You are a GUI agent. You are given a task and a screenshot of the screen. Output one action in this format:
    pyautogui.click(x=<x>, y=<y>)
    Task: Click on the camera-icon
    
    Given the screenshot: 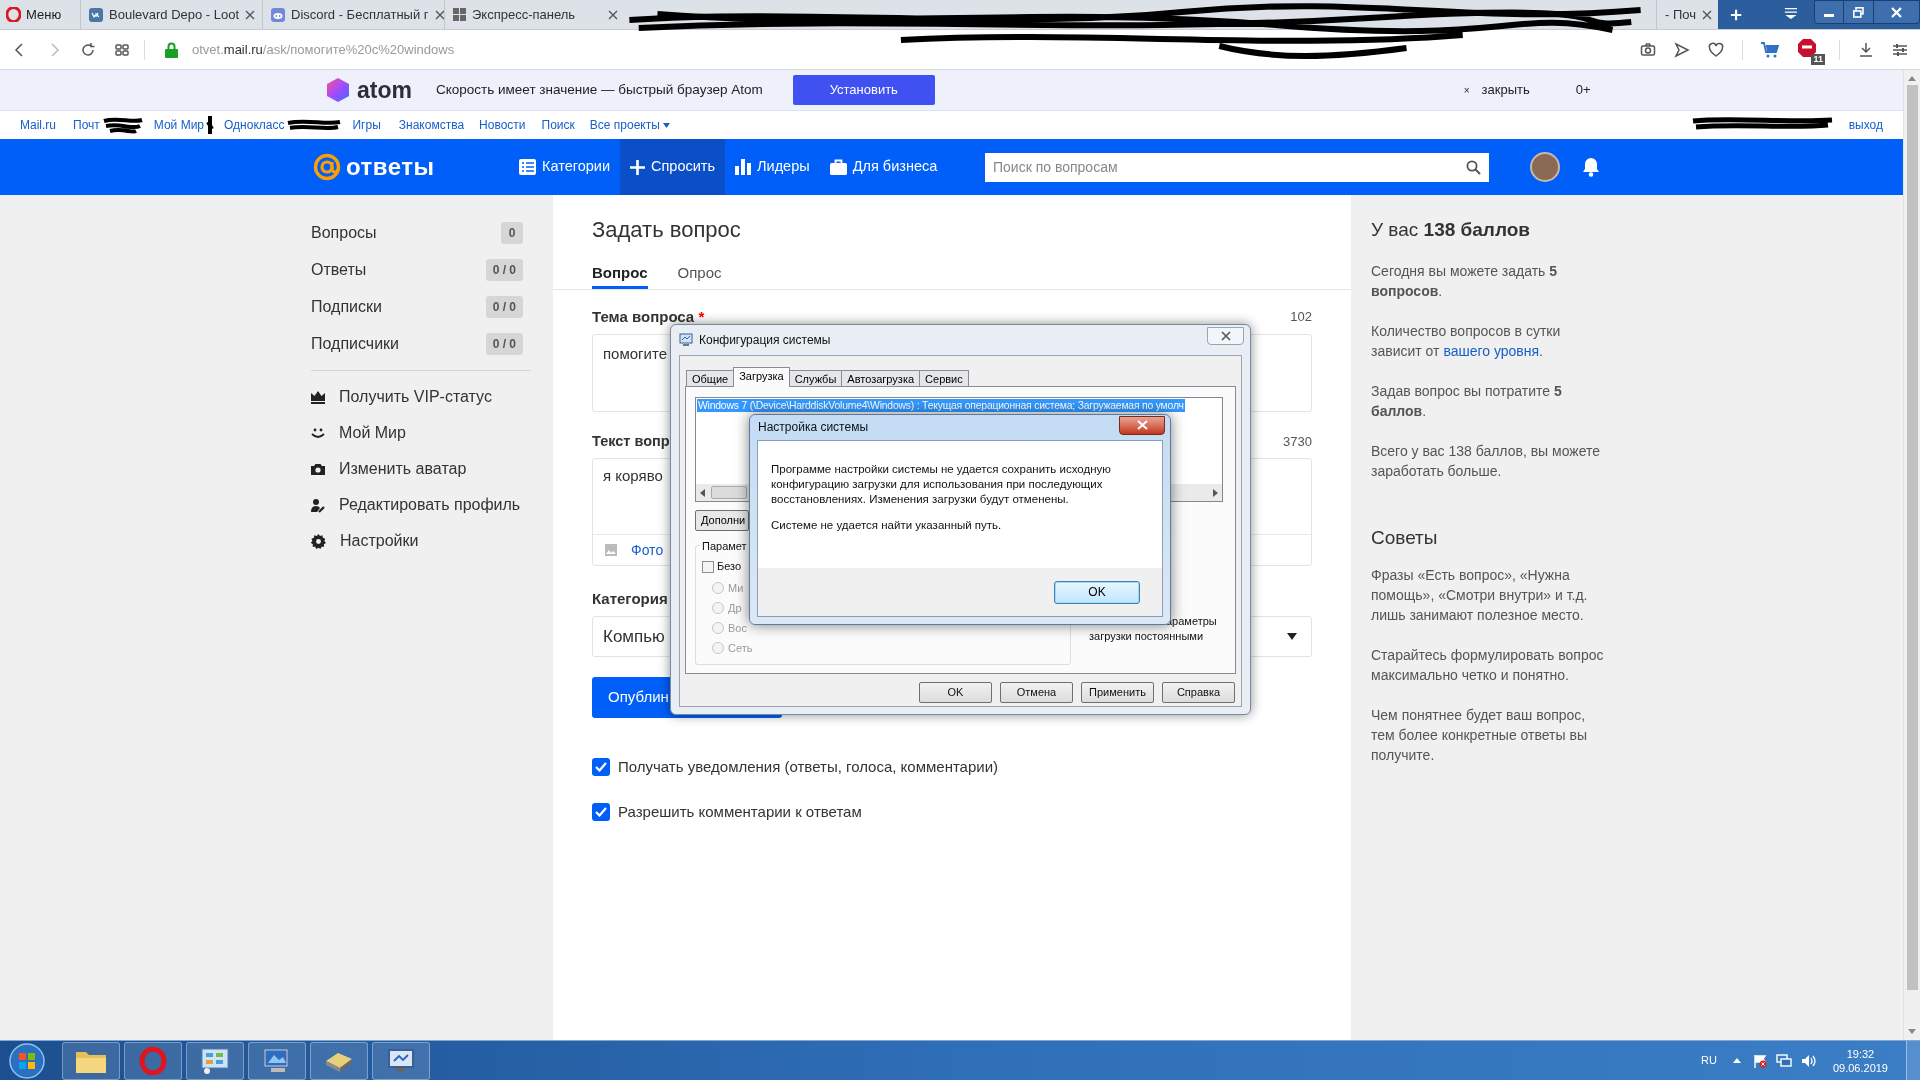 What is the action you would take?
    pyautogui.click(x=1648, y=49)
    